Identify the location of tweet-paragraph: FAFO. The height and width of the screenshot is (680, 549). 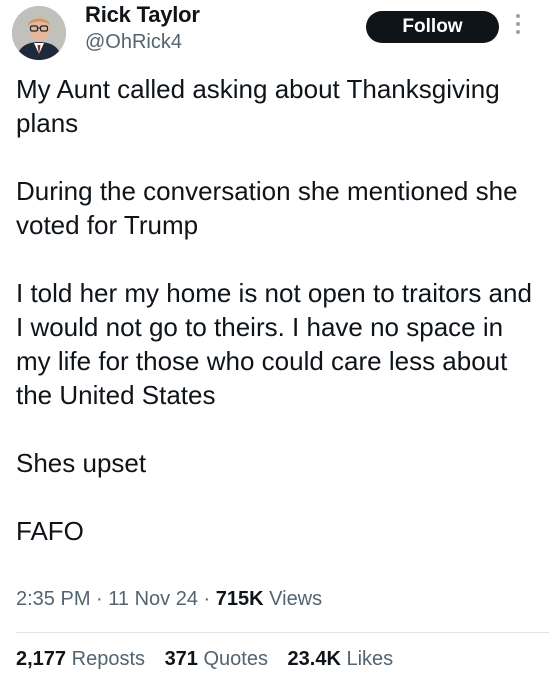
(50, 531).